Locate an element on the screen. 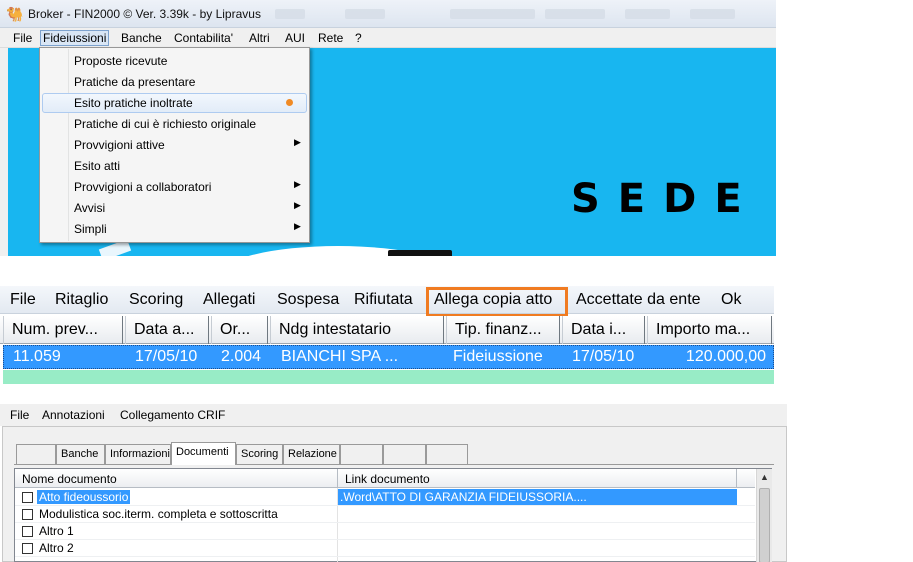 The height and width of the screenshot is (562, 913). menu-altri: Altri is located at coordinates (259, 38).